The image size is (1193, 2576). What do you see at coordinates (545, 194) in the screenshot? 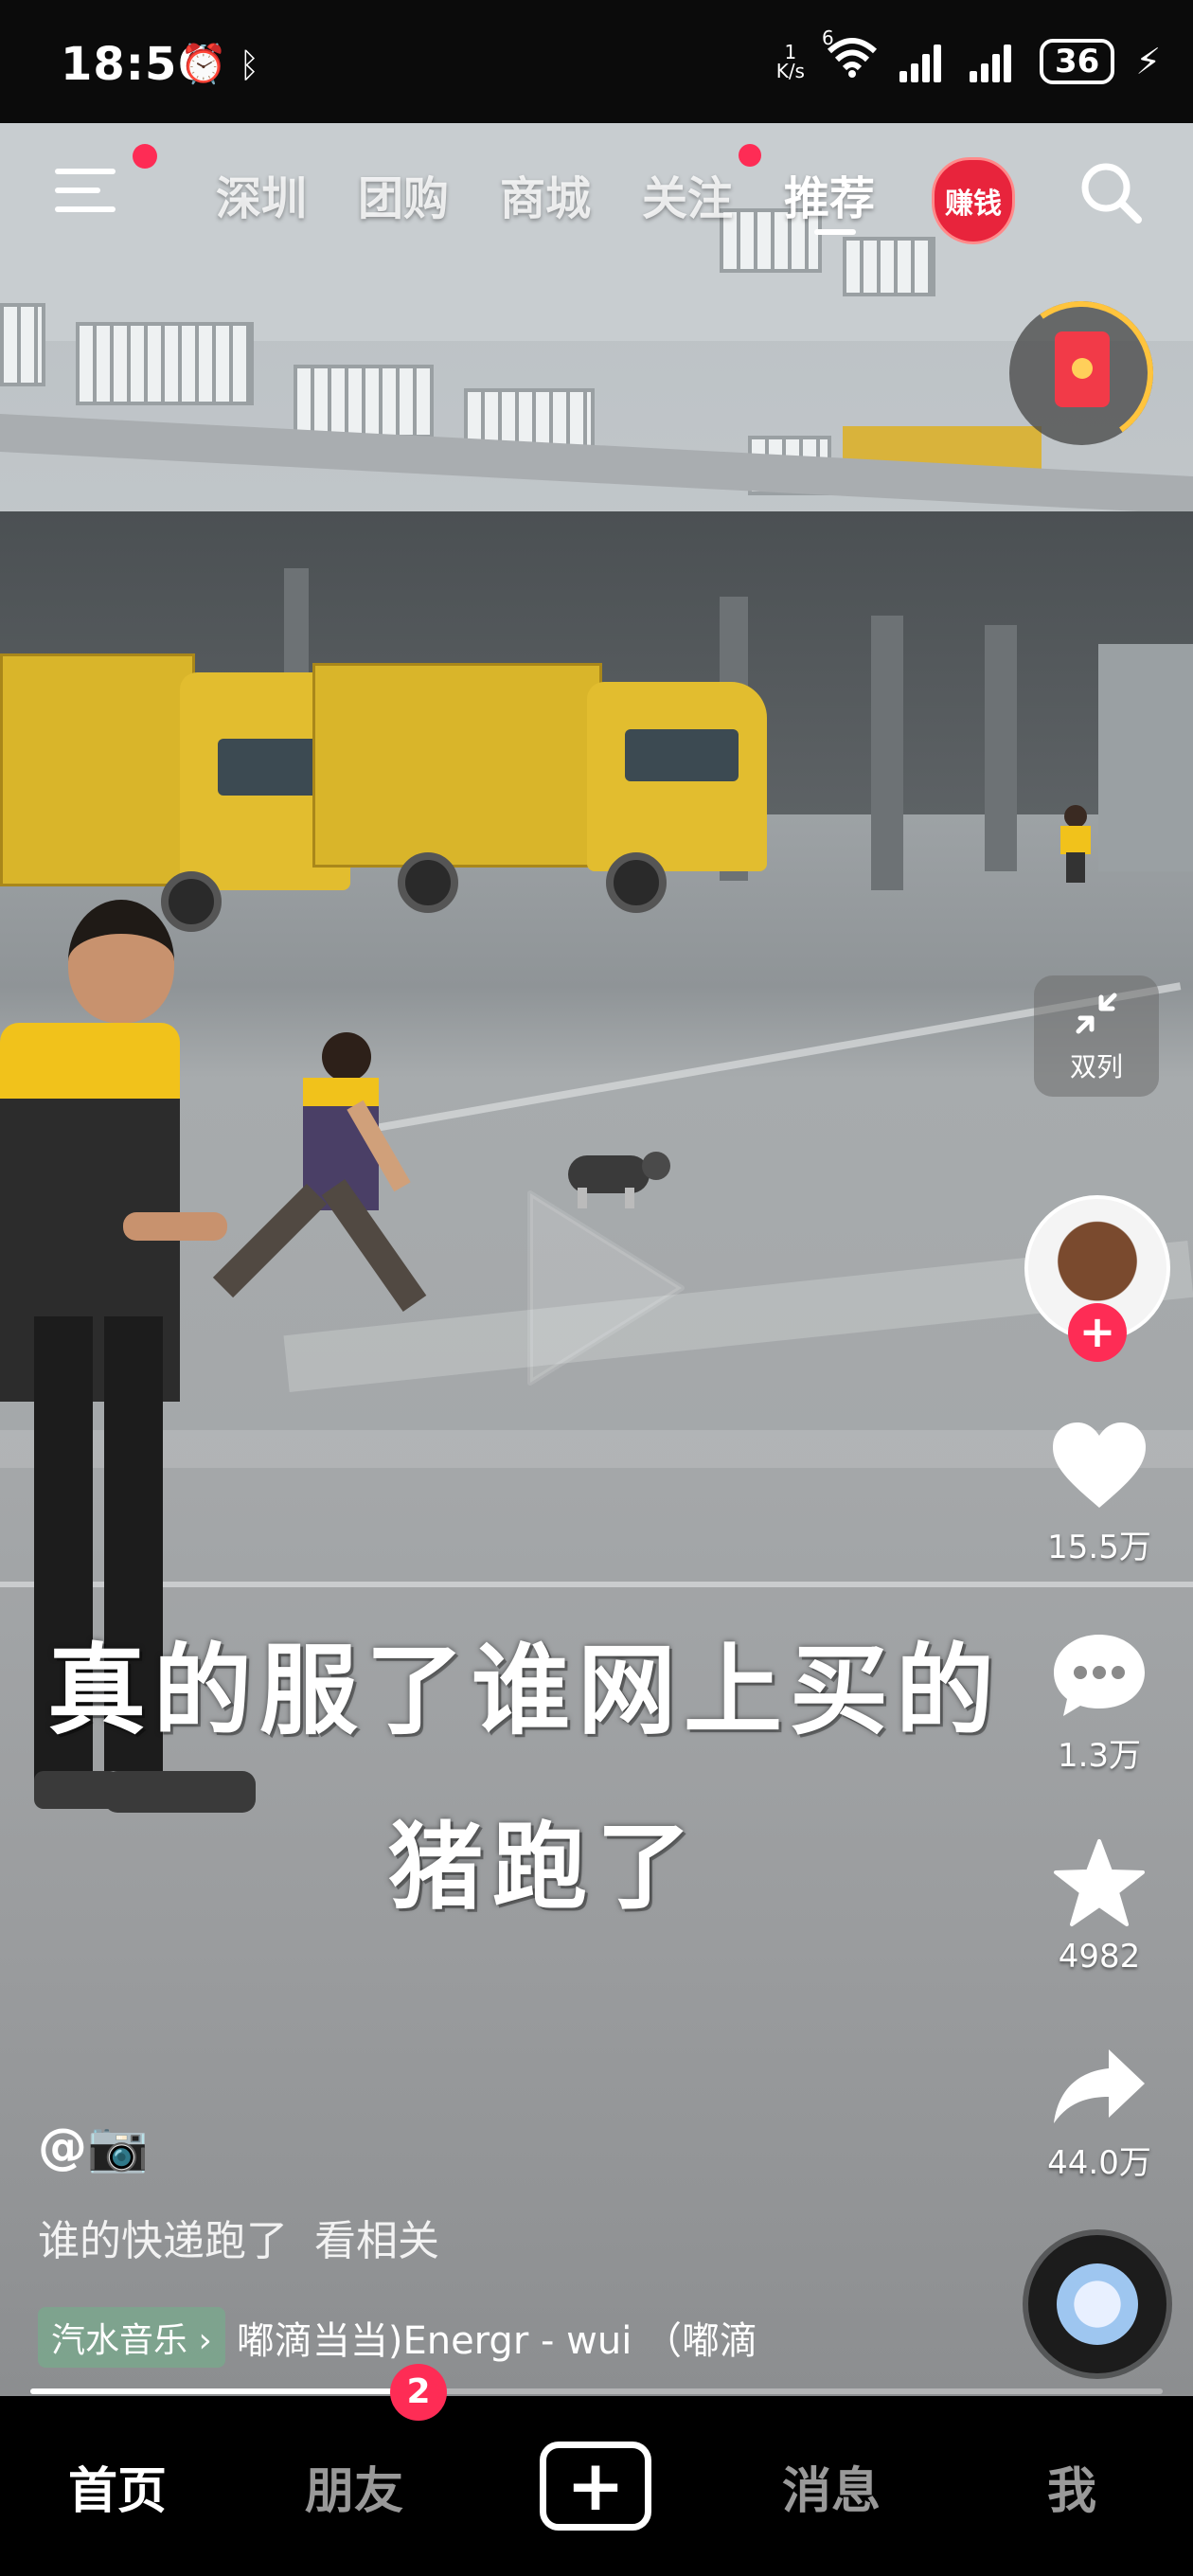
I see `tab-mall: 商城` at bounding box center [545, 194].